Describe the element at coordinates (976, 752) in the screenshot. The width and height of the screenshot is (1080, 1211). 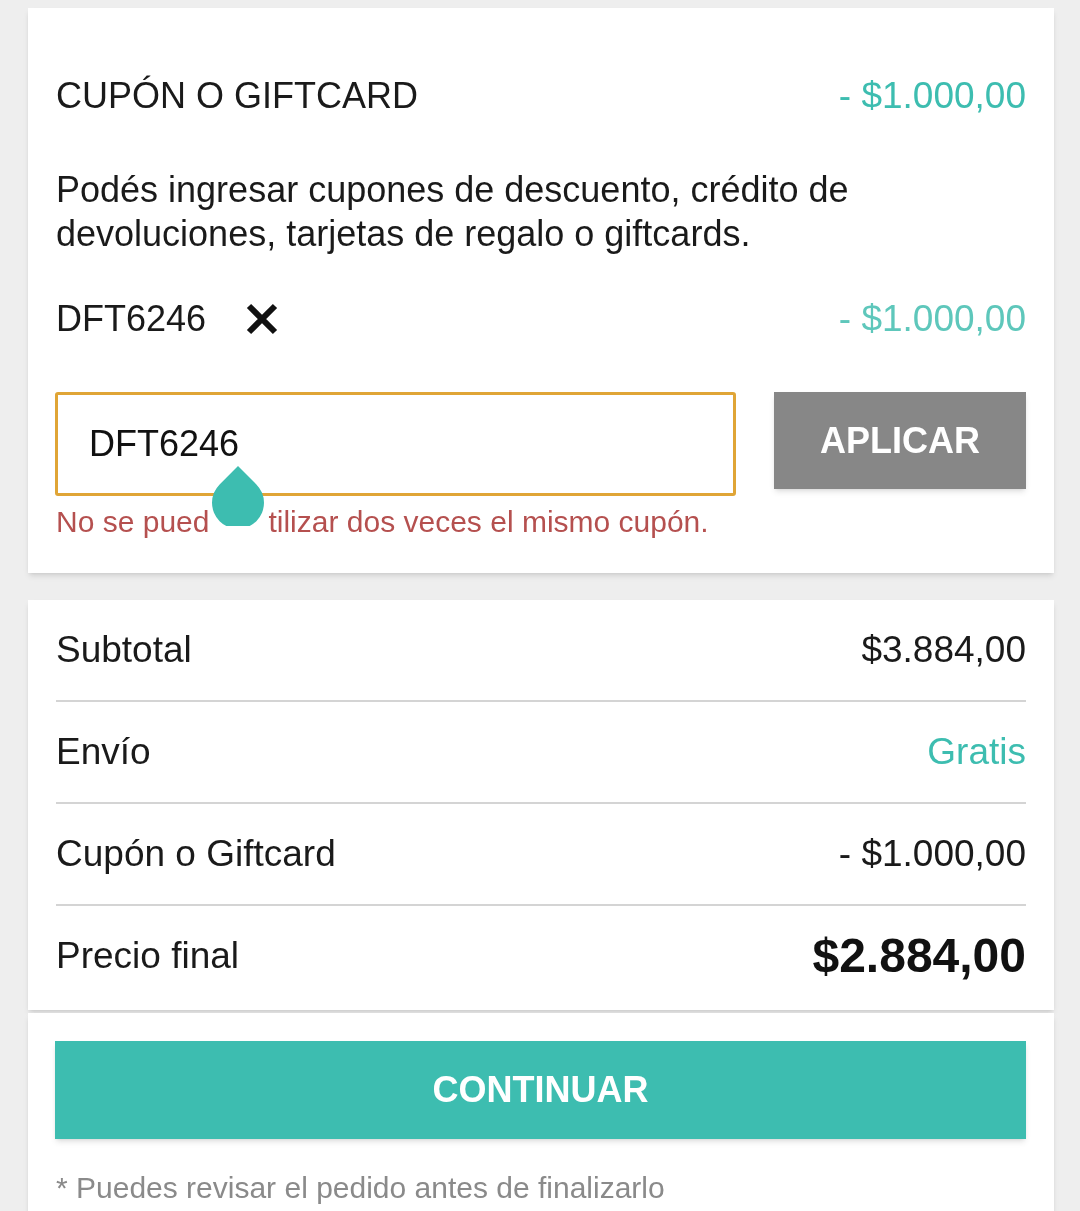
I see `summary-value: Gratis` at that location.